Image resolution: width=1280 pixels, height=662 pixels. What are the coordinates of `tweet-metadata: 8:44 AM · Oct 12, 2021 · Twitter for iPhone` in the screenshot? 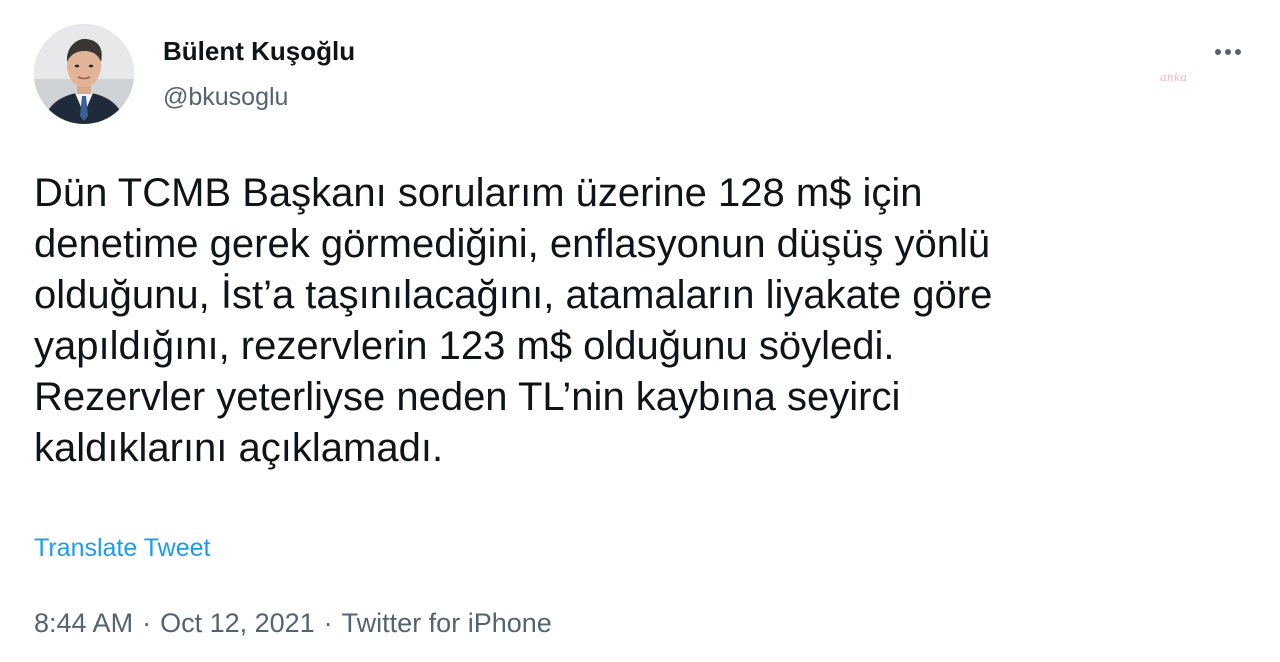 It's located at (293, 623).